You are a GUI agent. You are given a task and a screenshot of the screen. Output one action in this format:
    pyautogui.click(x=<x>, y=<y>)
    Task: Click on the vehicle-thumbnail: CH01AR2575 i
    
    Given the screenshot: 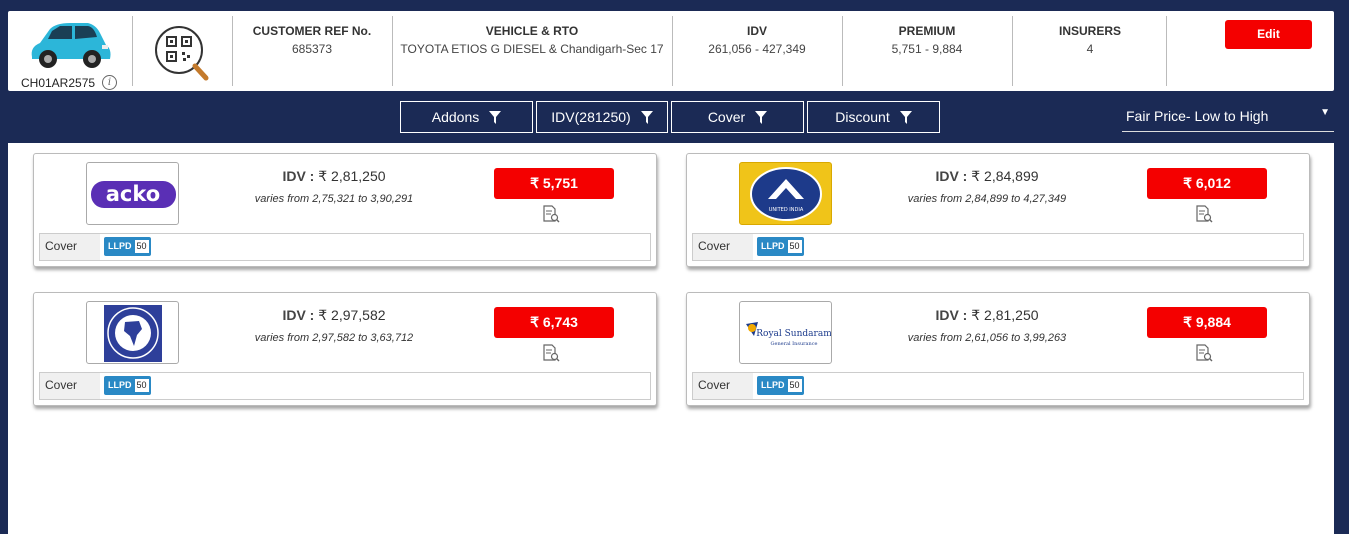 What is the action you would take?
    pyautogui.click(x=70, y=51)
    